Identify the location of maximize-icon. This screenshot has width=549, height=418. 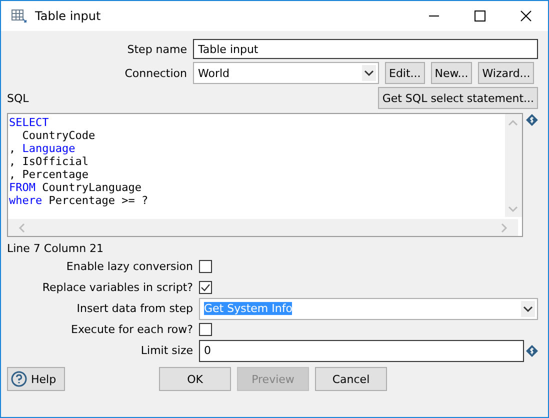
(480, 16).